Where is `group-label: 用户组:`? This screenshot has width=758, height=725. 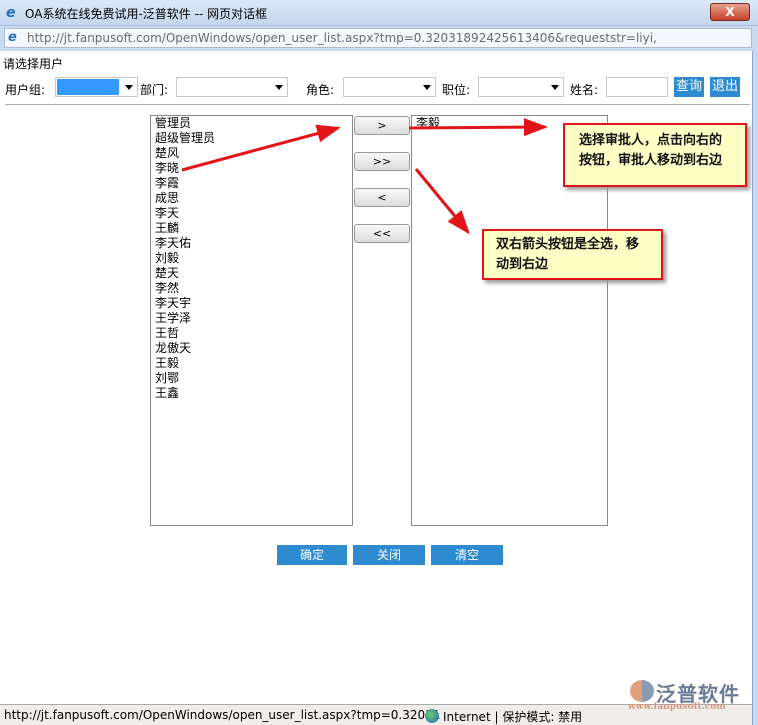 group-label: 用户组: is located at coordinates (25, 90).